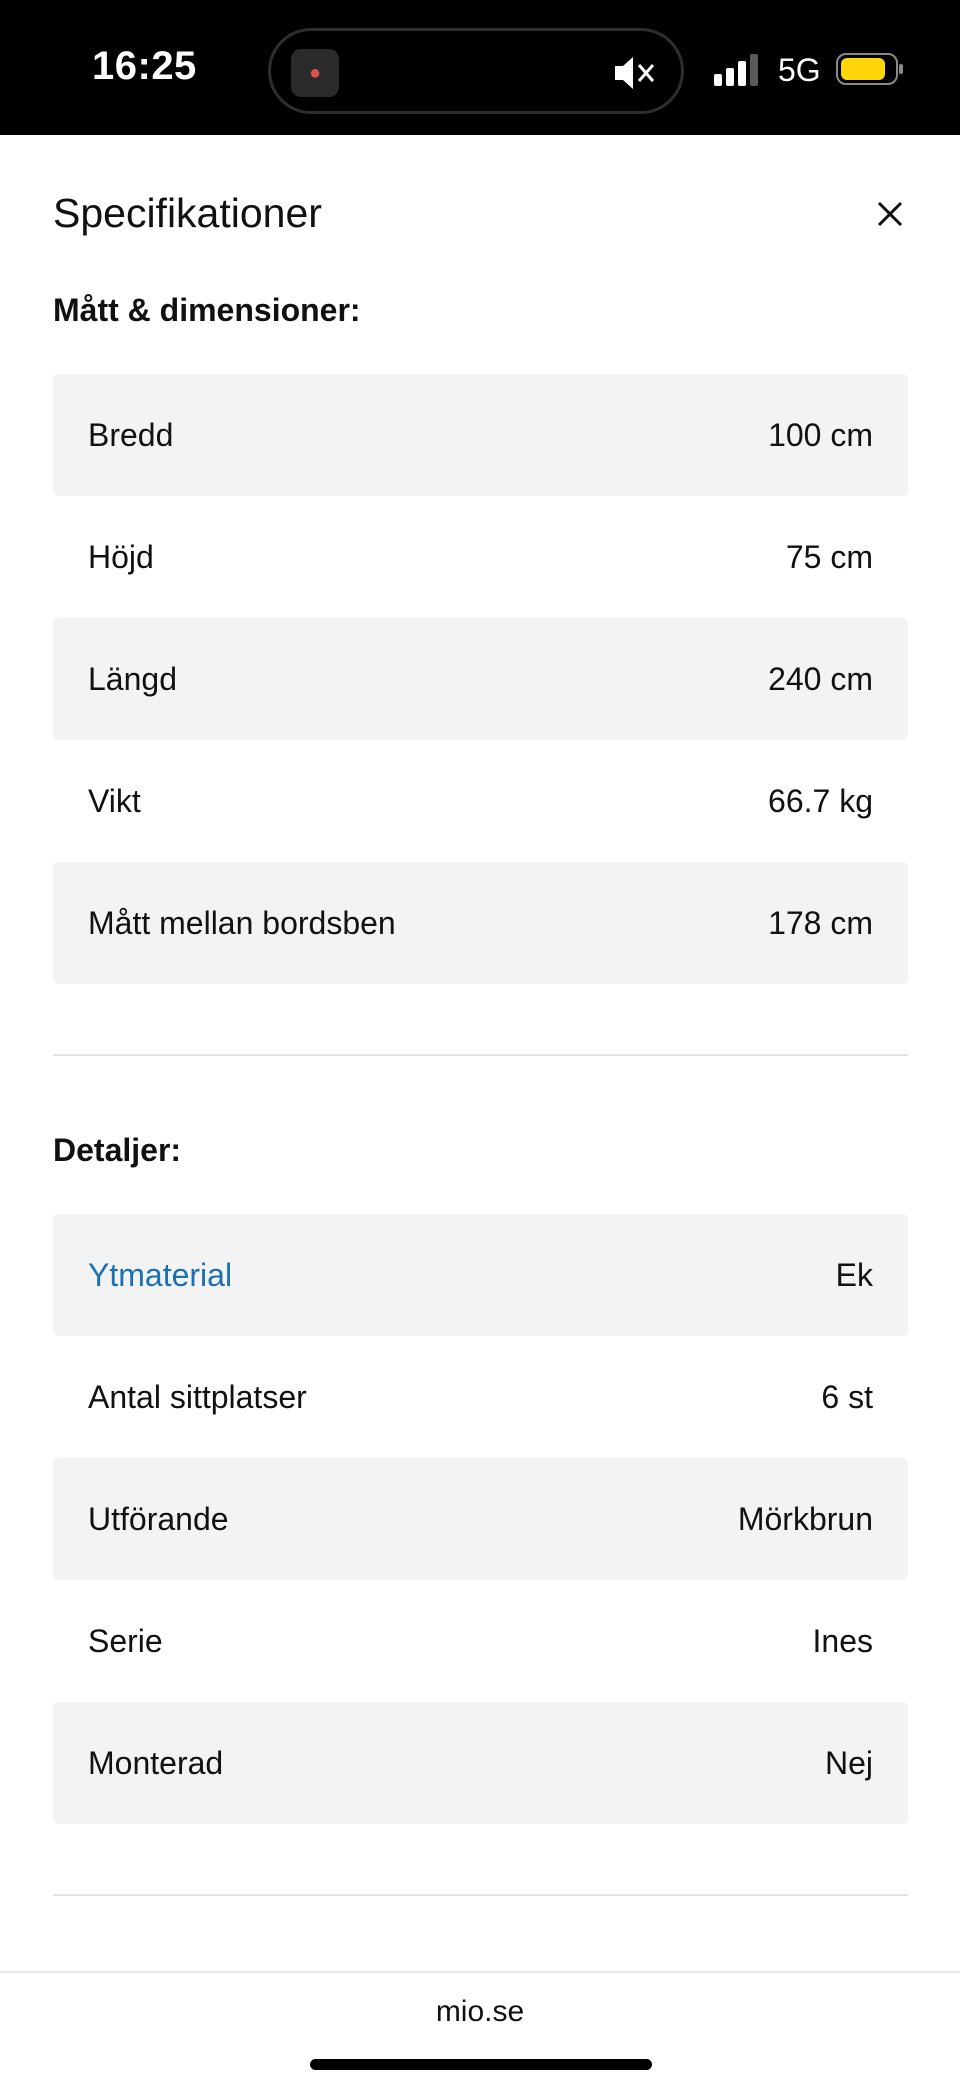 This screenshot has width=960, height=2086. What do you see at coordinates (854, 1274) in the screenshot?
I see `spec-value: Ek` at bounding box center [854, 1274].